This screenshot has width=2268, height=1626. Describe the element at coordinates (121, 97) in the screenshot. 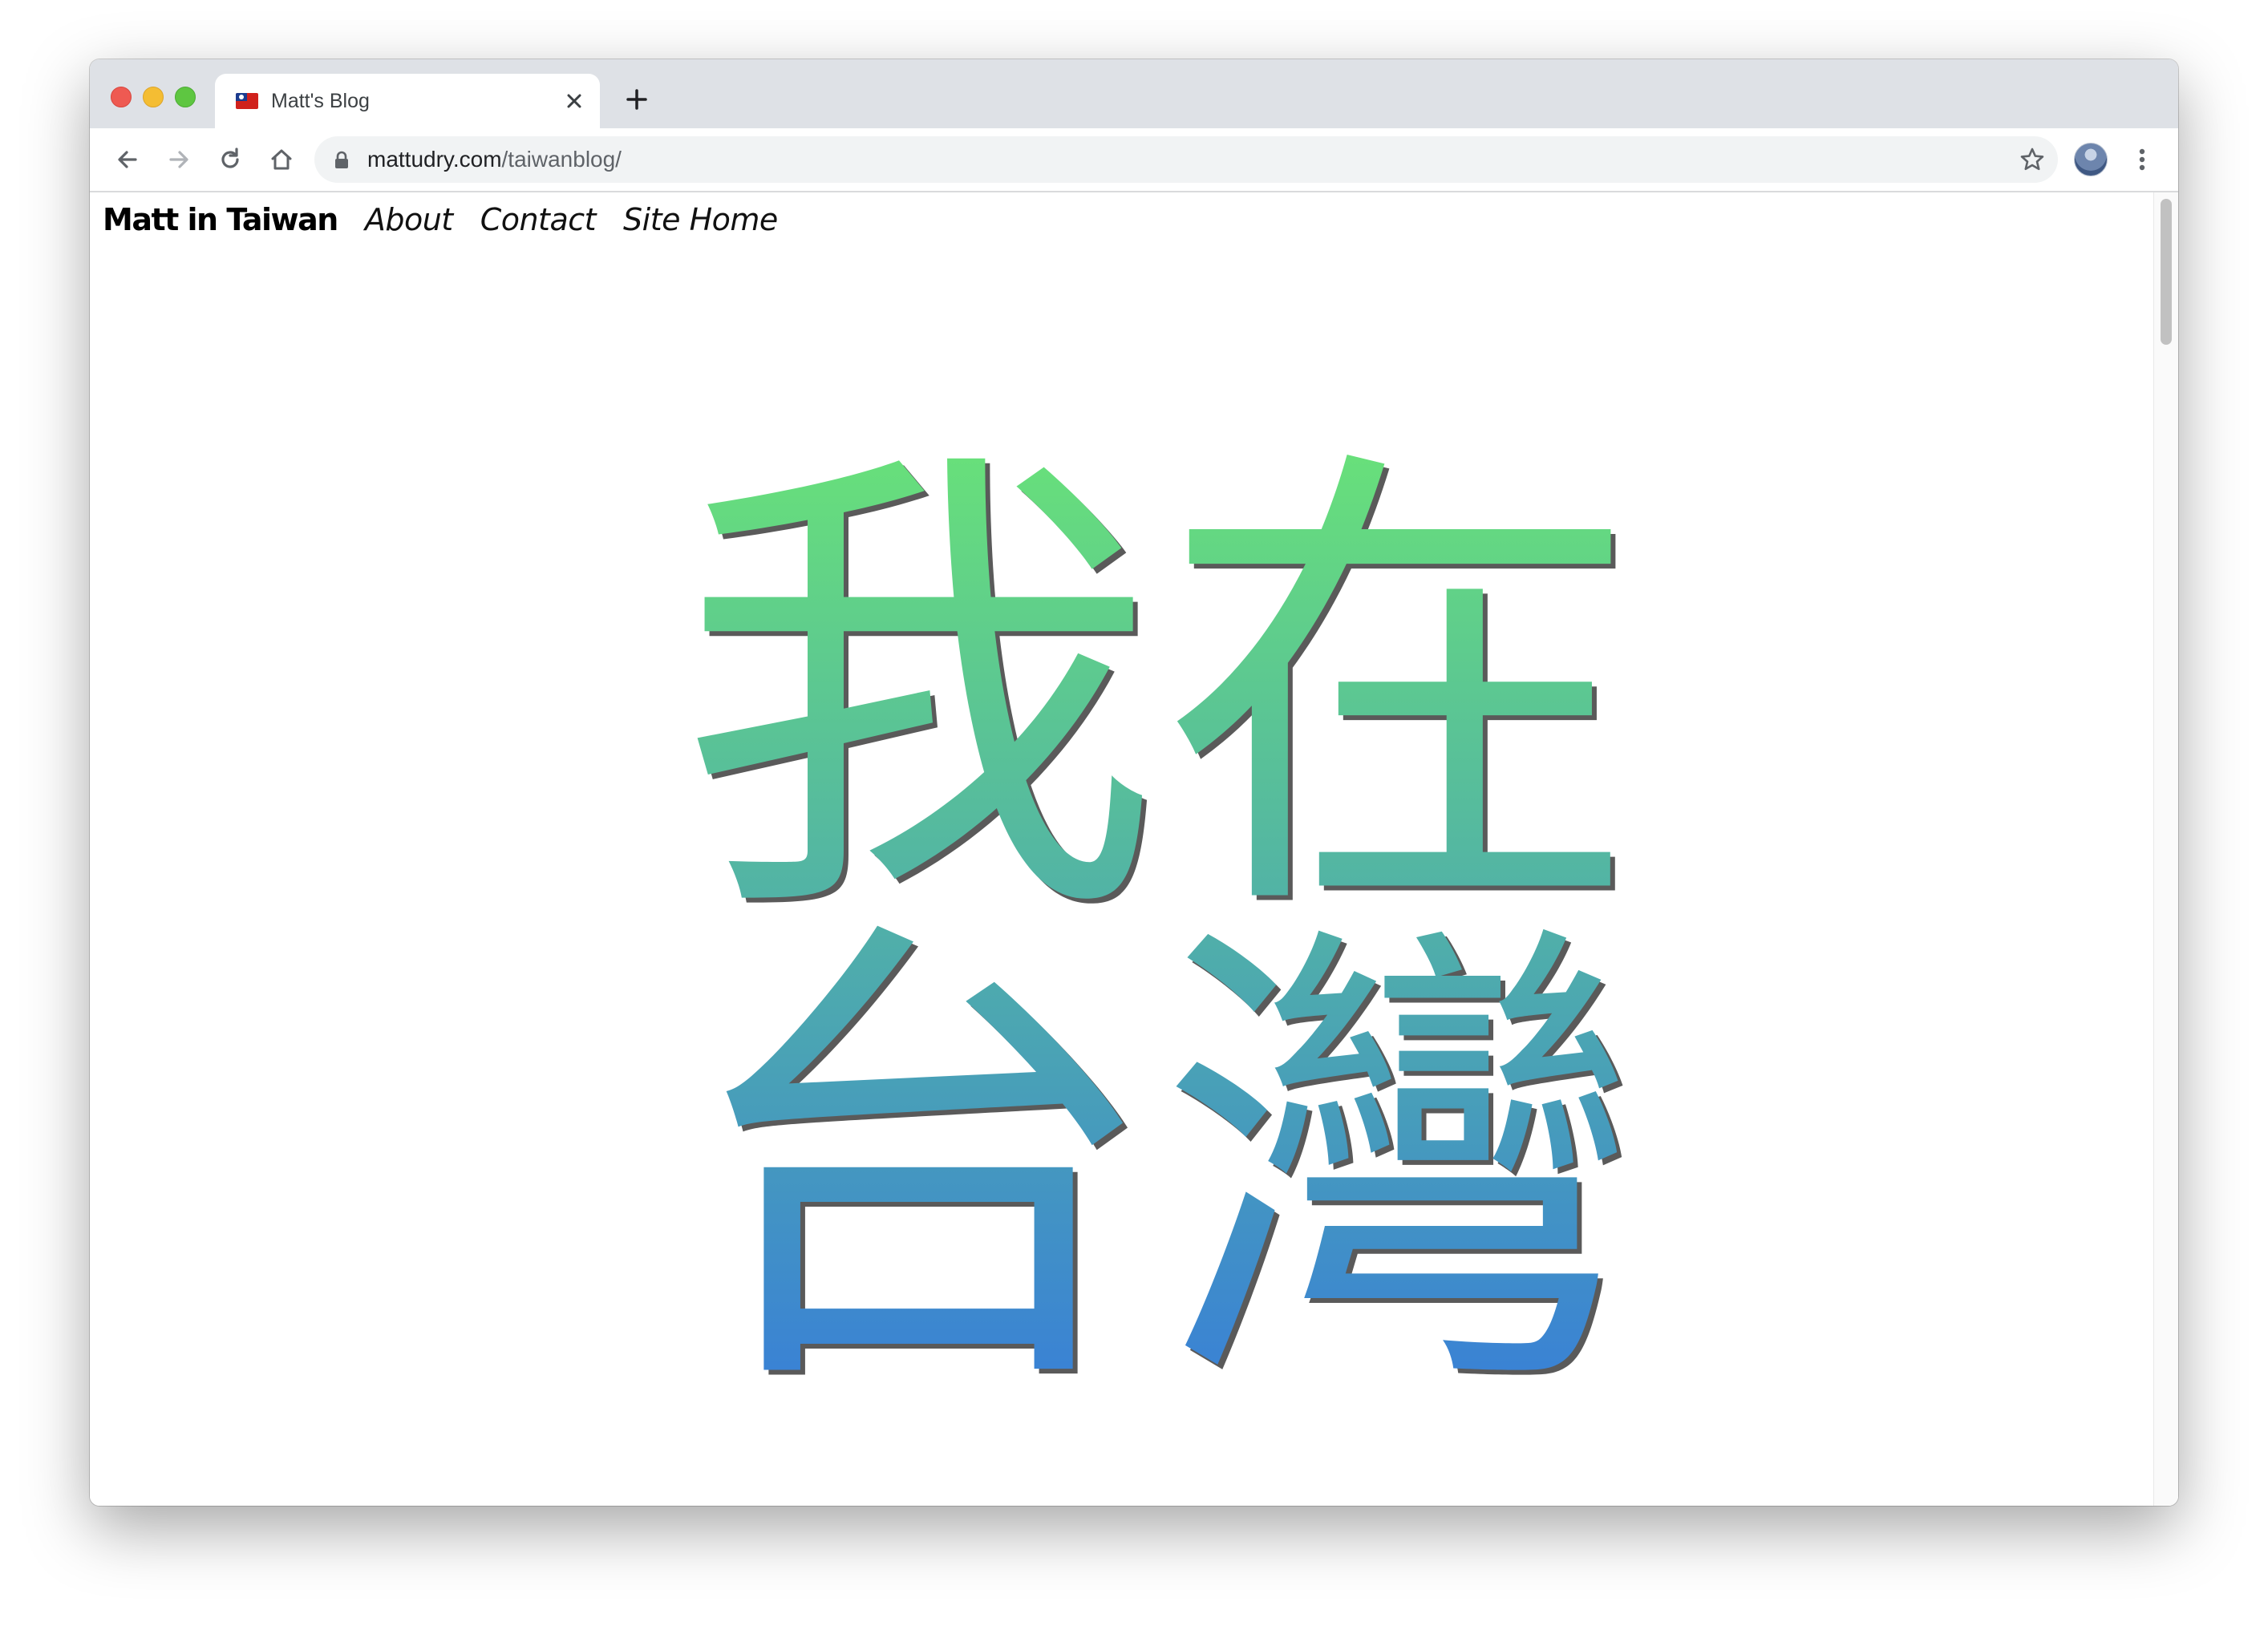

I see `close-window-button` at that location.